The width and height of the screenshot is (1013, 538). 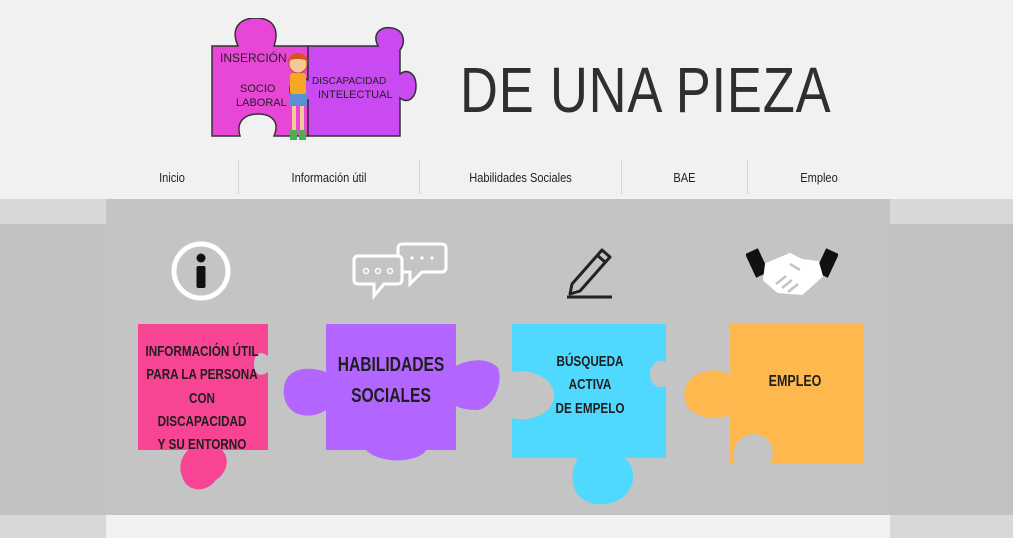 I want to click on chat-bubbles-icon, so click(x=400, y=271).